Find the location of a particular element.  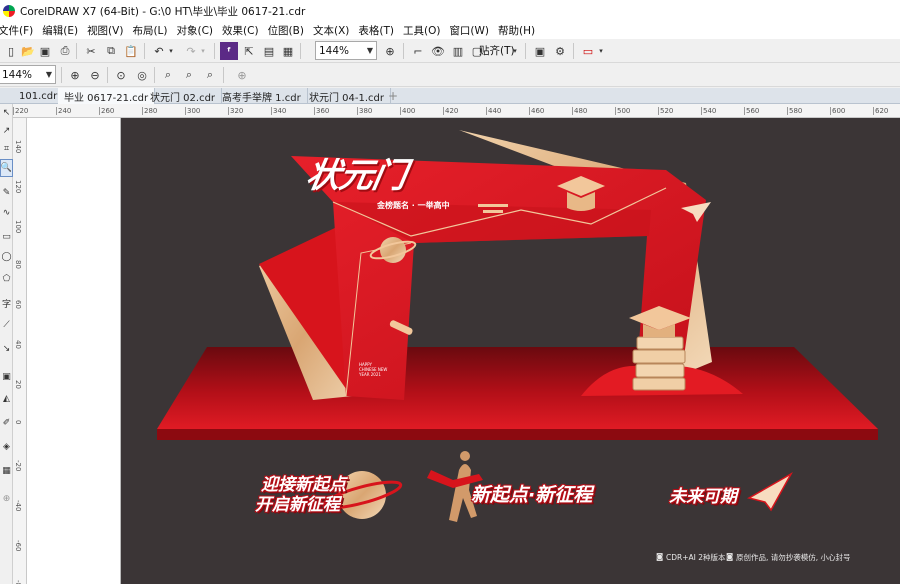

freehand-tool-icon: ✎ is located at coordinates (6, 193).